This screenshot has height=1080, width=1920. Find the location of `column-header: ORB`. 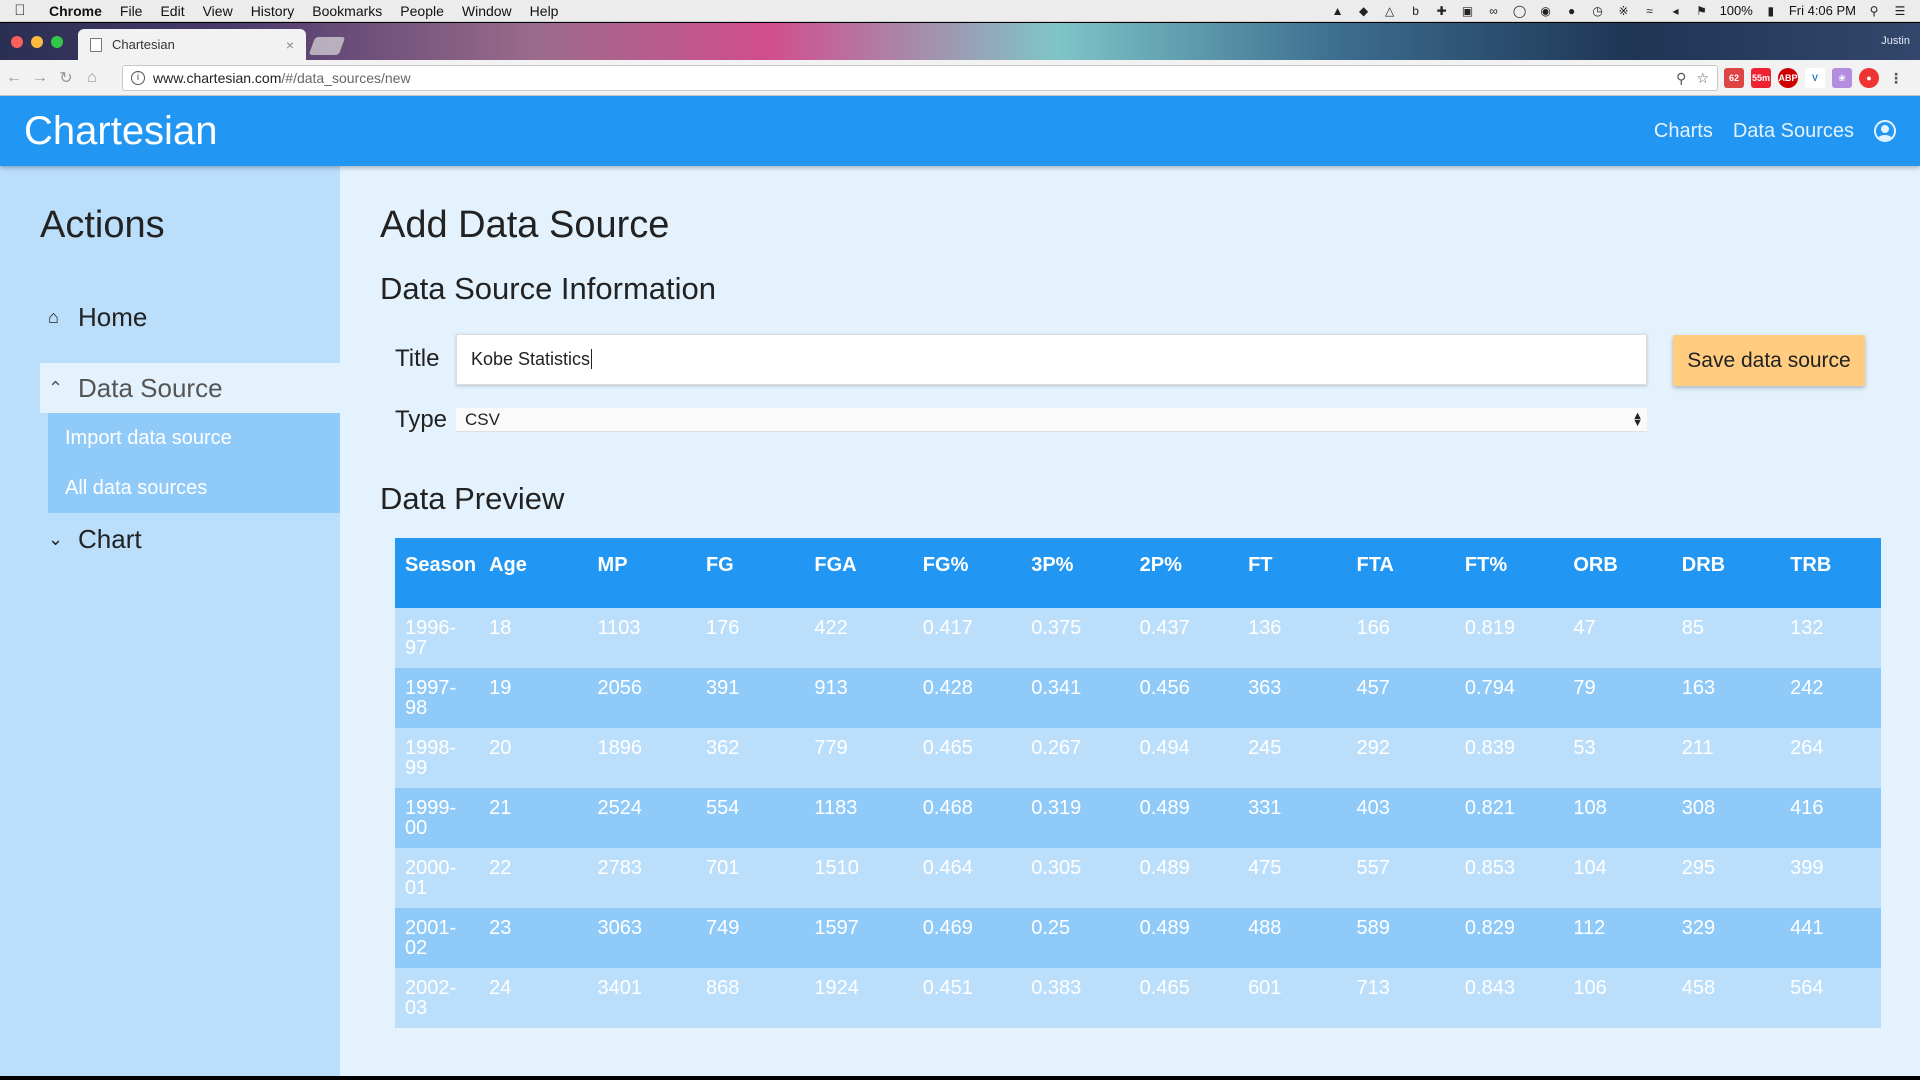

column-header: ORB is located at coordinates (1617, 573).